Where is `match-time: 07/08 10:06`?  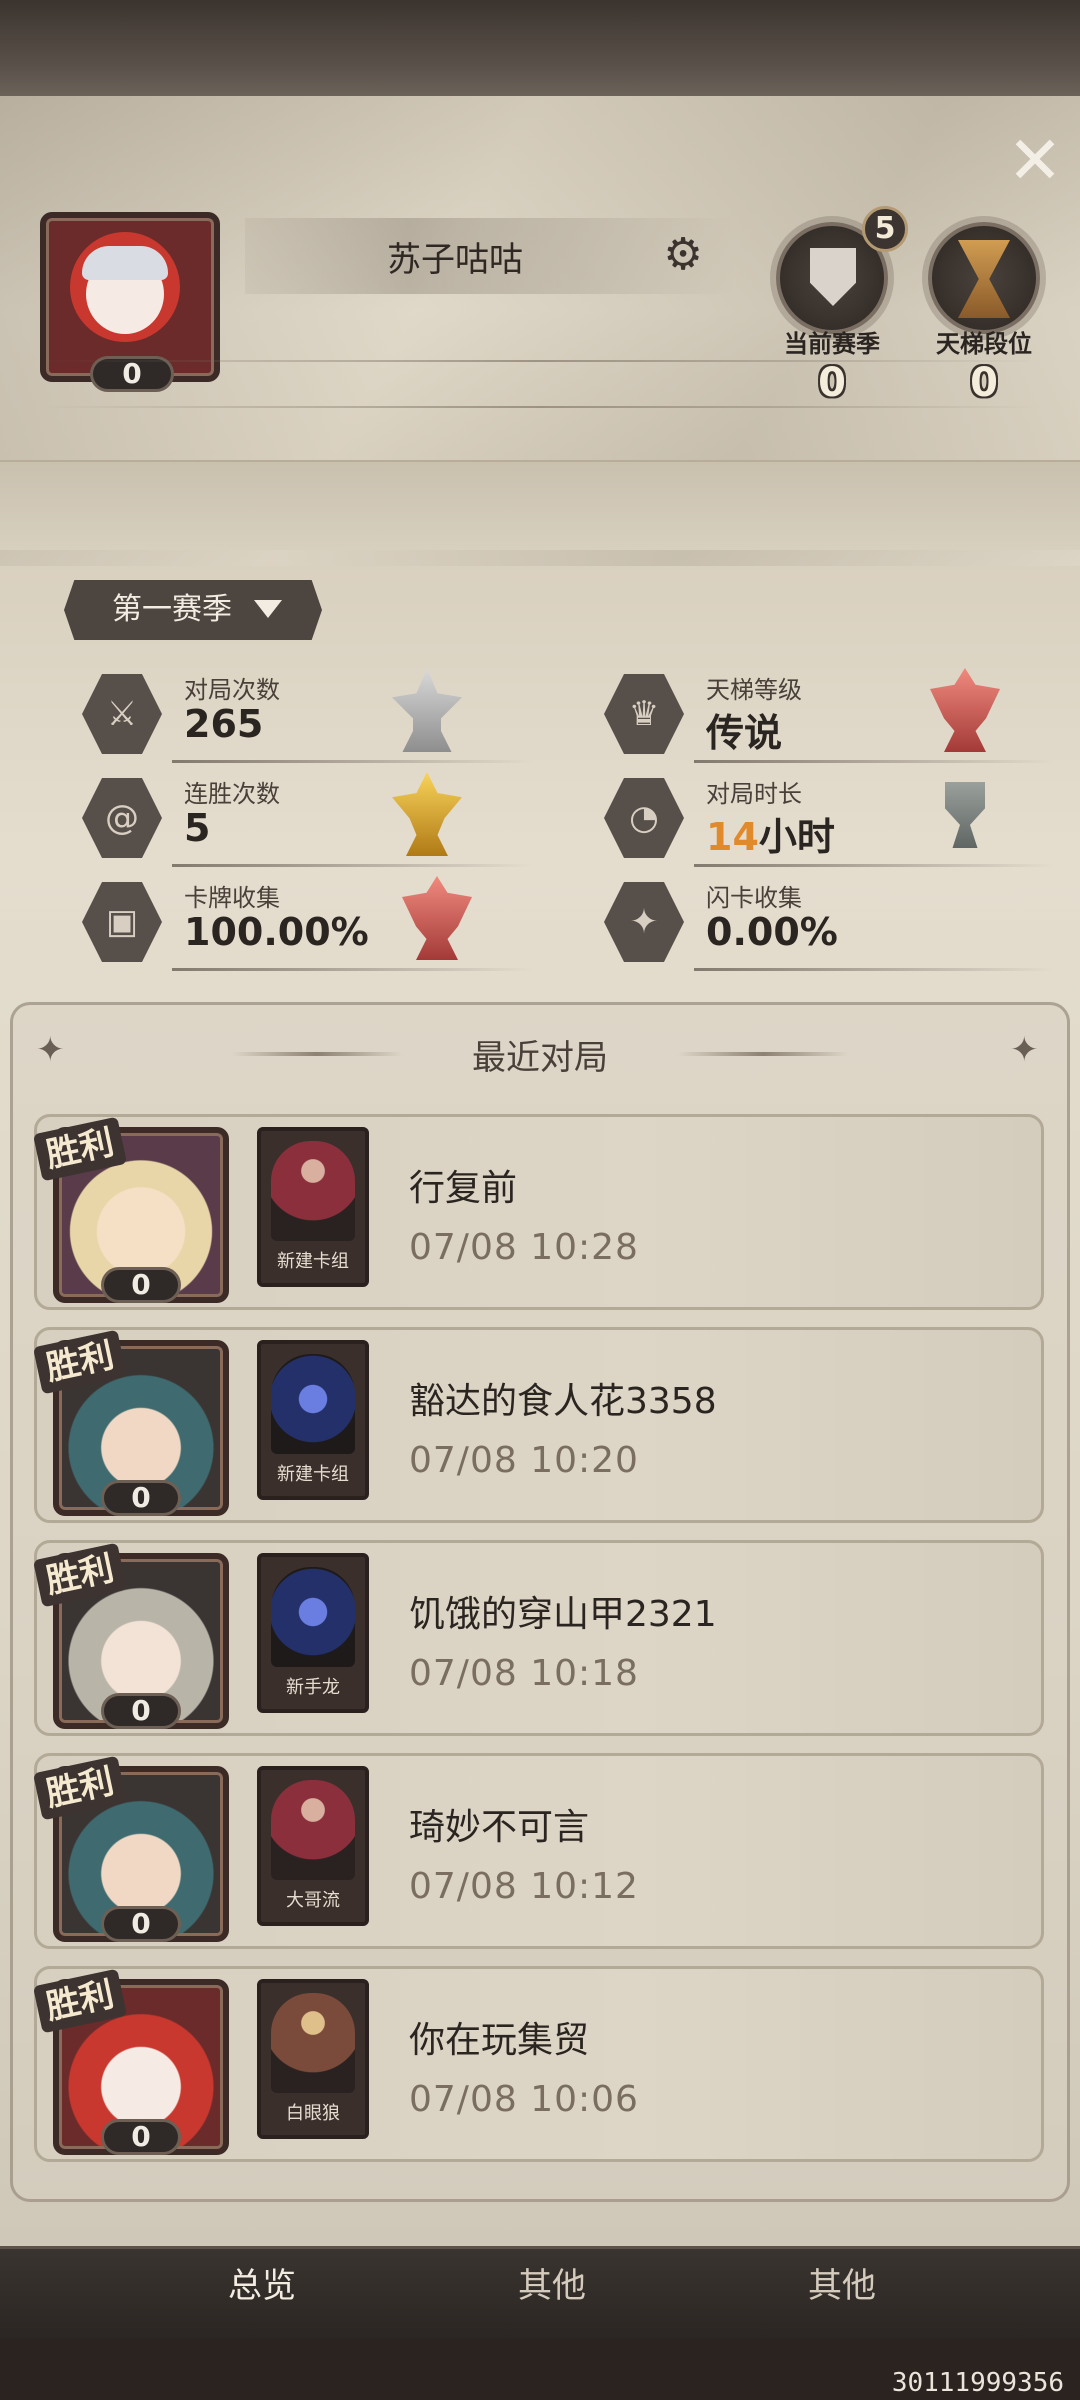 match-time: 07/08 10:06 is located at coordinates (524, 2099).